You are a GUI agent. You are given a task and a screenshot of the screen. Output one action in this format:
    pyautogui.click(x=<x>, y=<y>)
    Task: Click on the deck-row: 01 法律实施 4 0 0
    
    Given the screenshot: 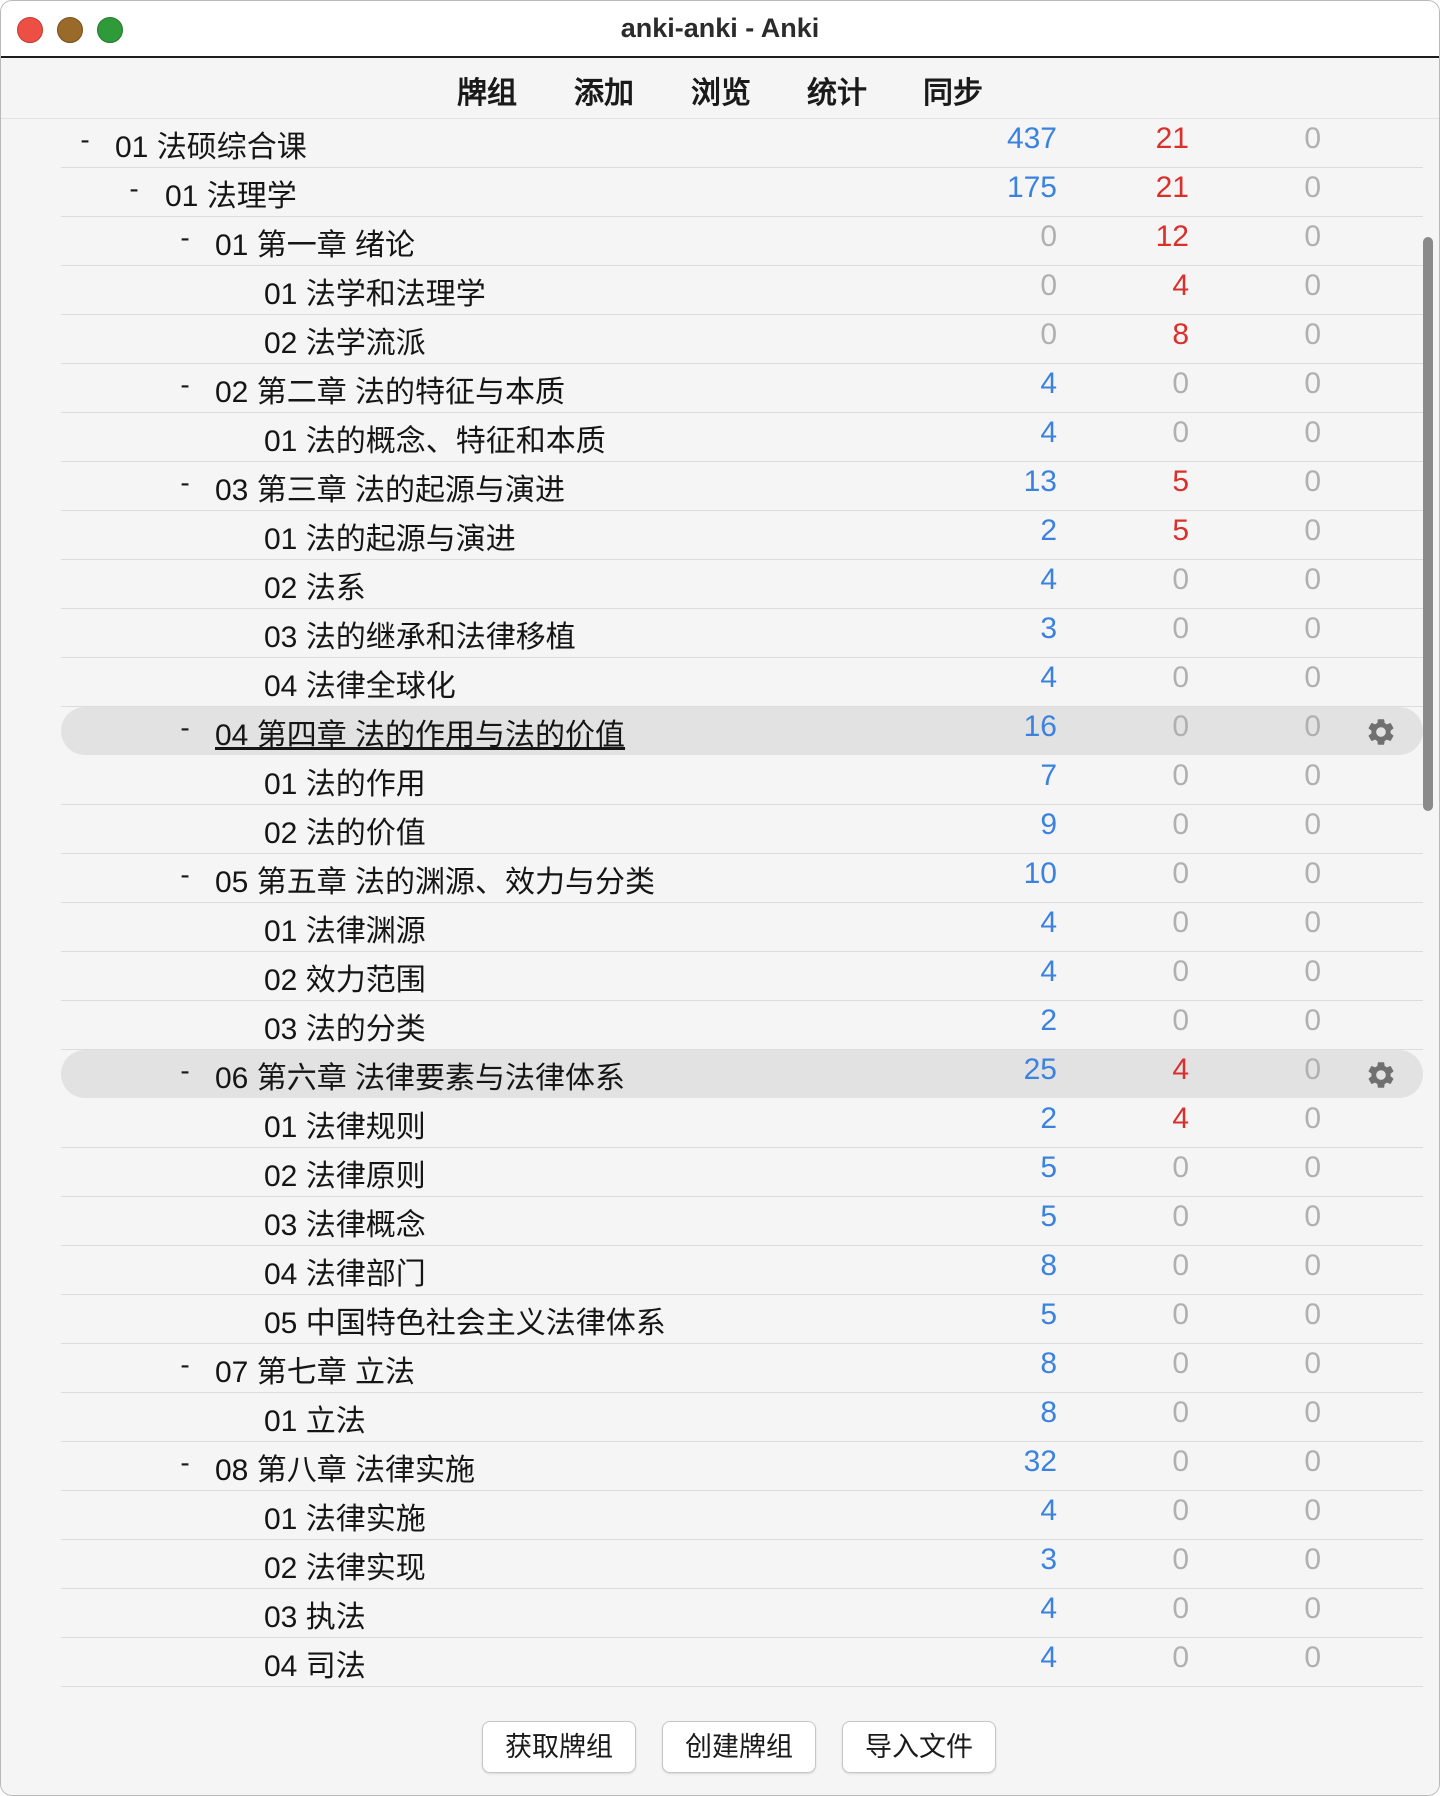 What is the action you would take?
    pyautogui.click(x=742, y=1515)
    